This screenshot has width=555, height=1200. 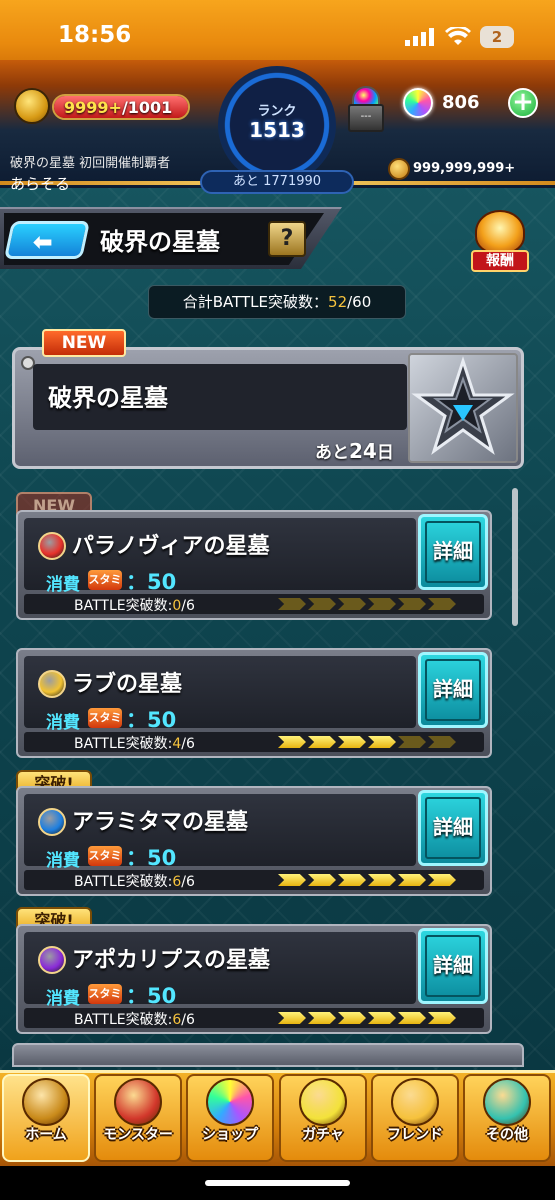 I want to click on total-current: 52, so click(x=338, y=302).